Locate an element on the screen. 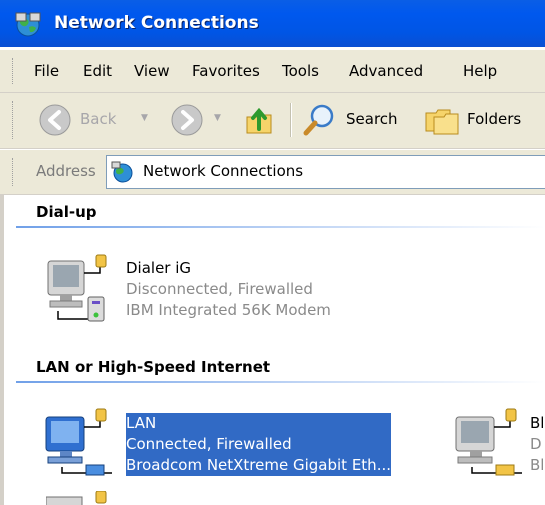 The width and height of the screenshot is (545, 505). connection-name: Dialer iG is located at coordinates (159, 268).